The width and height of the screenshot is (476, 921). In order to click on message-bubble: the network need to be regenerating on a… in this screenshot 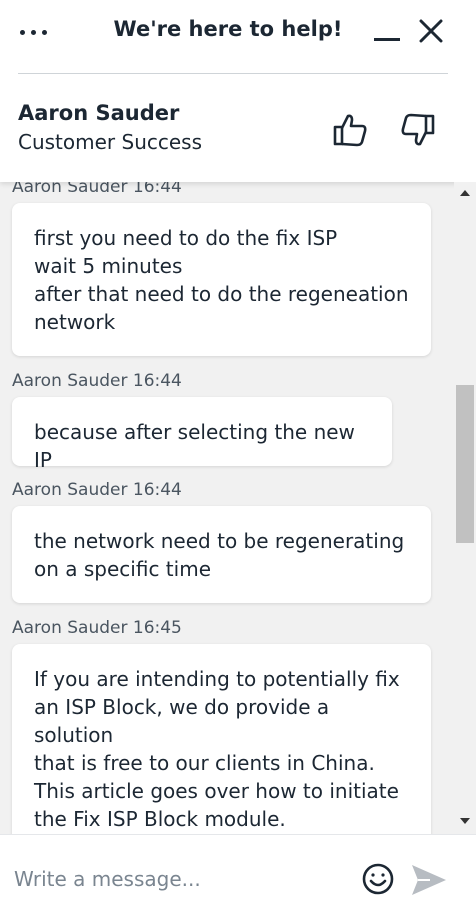, I will do `click(221, 554)`.